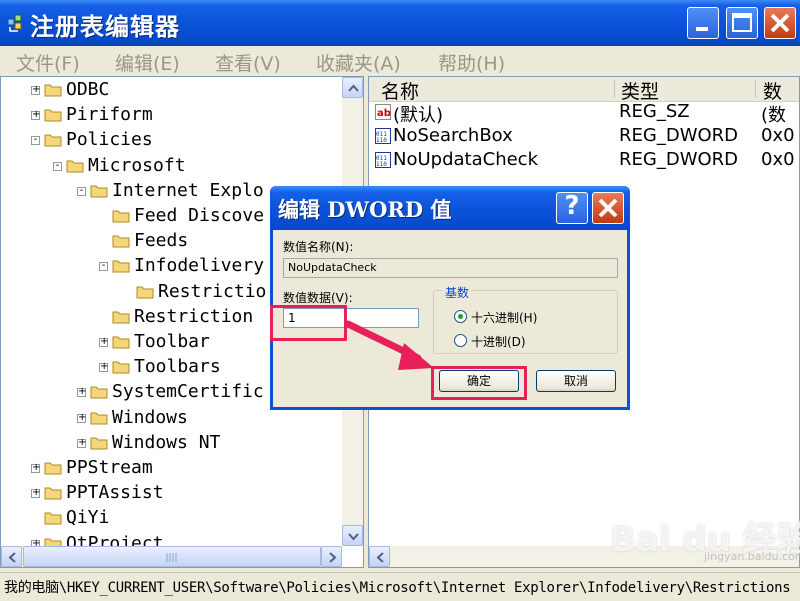  I want to click on help-icon: ?, so click(572, 206).